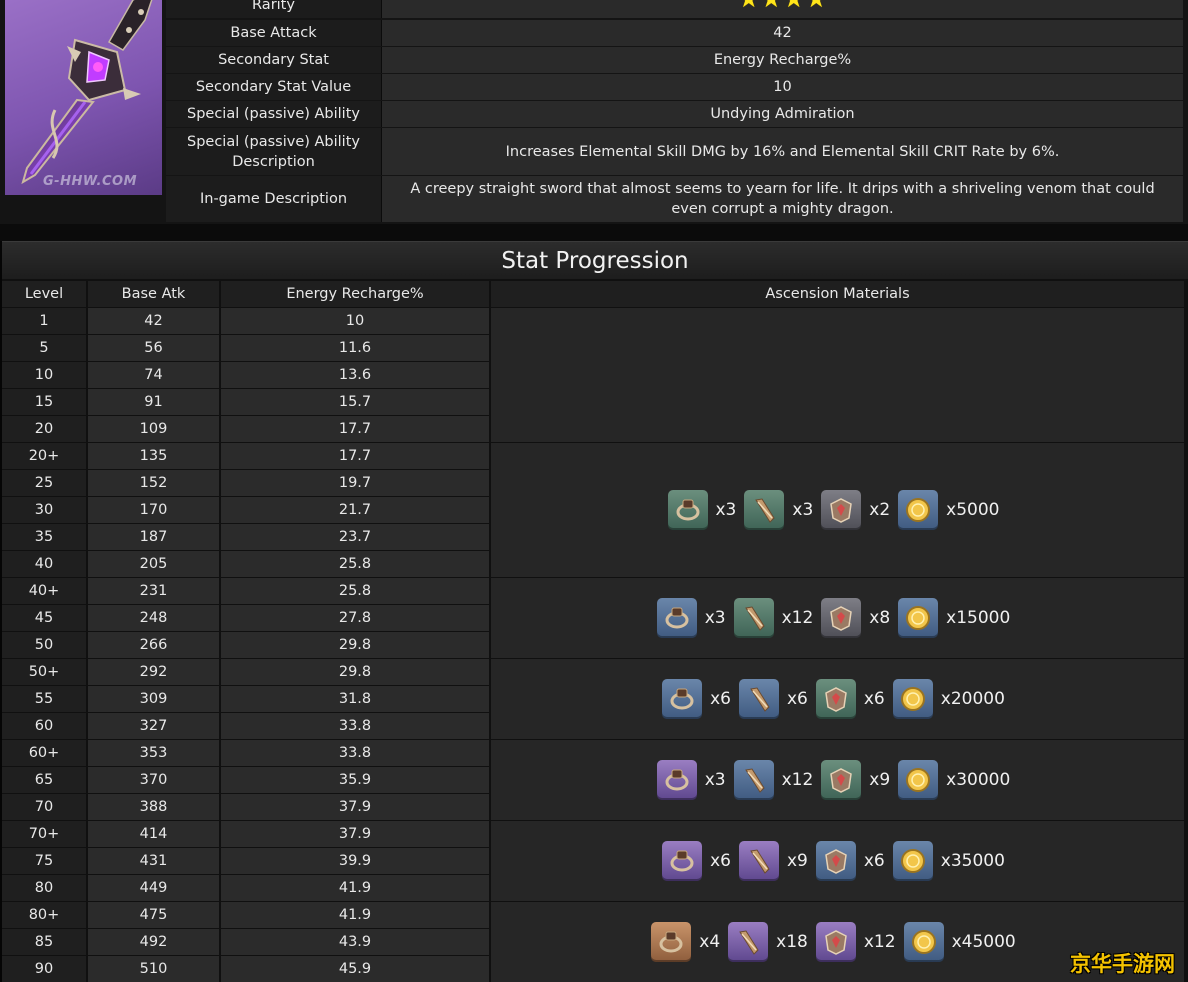 The image size is (1188, 982). I want to click on material-count: x12, so click(879, 942).